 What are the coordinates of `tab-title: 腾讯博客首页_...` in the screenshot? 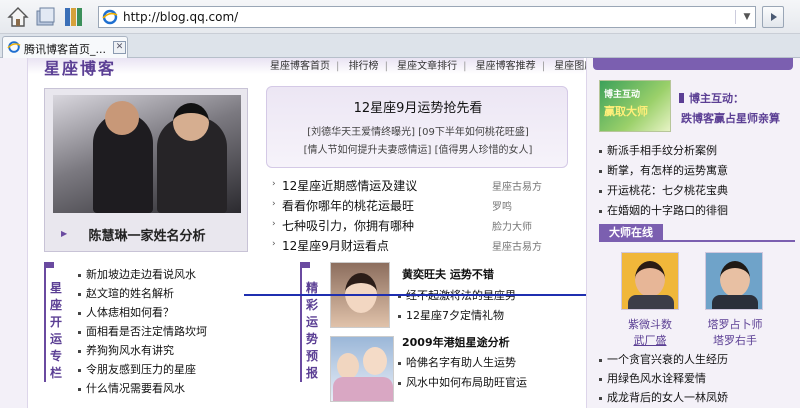 It's located at (65, 49).